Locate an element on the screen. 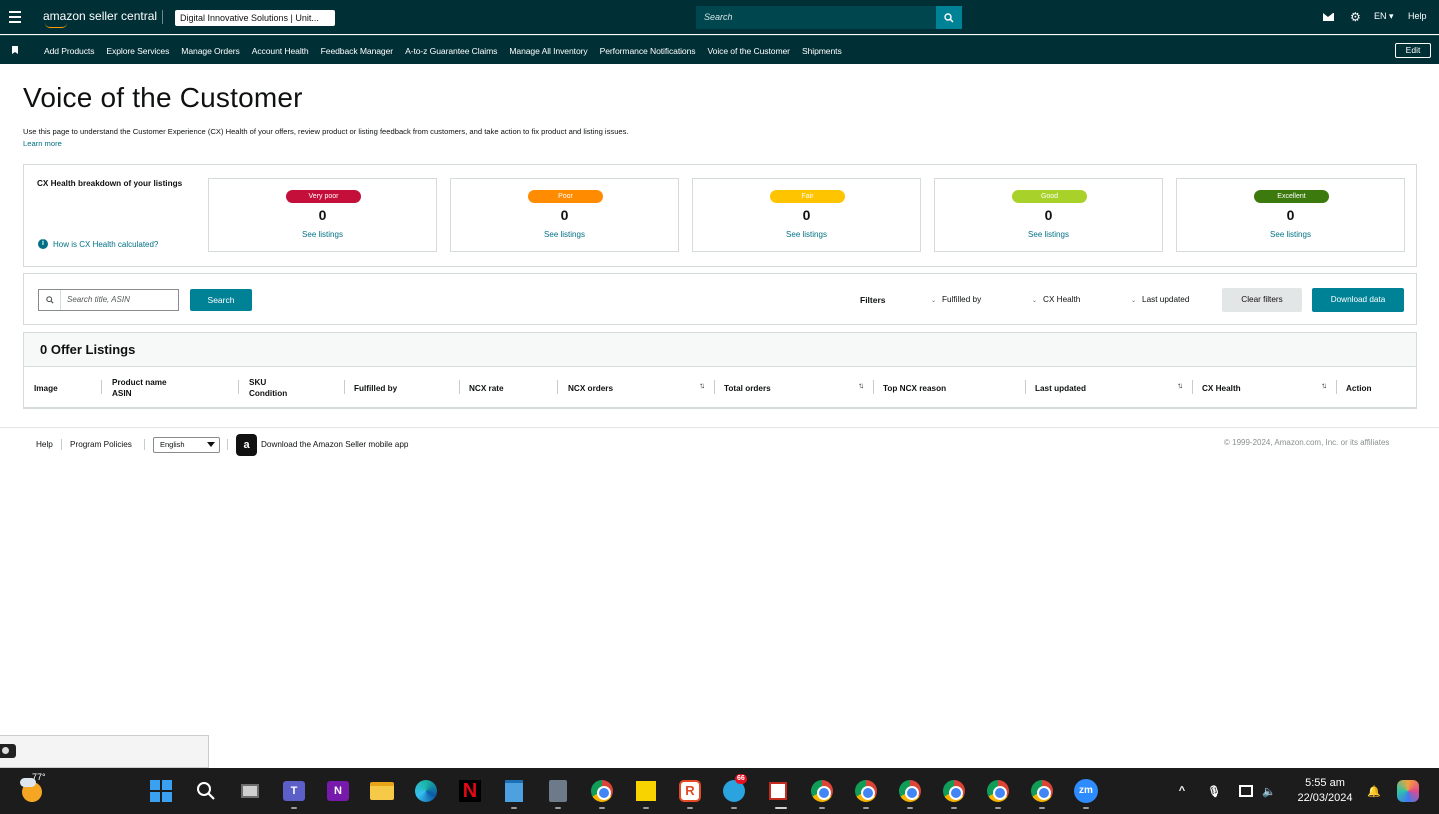 This screenshot has height=814, width=1439. health-count-fair: 0 is located at coordinates (806, 215).